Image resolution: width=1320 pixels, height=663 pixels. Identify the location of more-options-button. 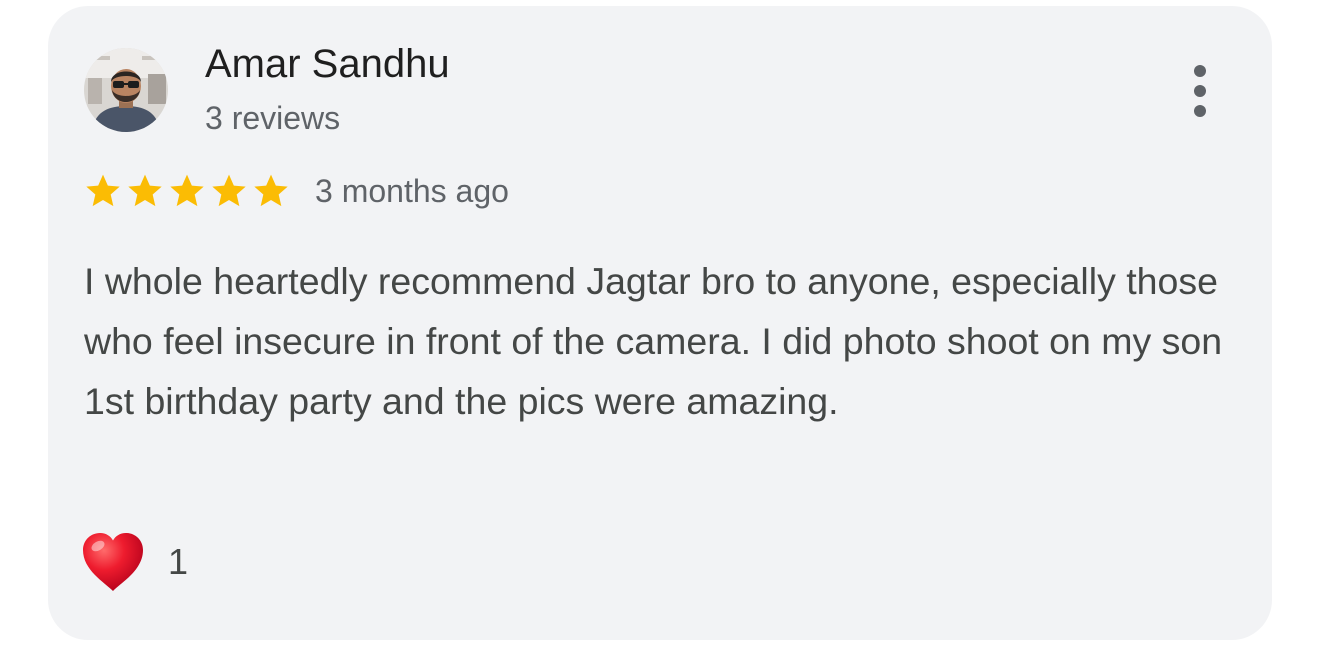
(1200, 91).